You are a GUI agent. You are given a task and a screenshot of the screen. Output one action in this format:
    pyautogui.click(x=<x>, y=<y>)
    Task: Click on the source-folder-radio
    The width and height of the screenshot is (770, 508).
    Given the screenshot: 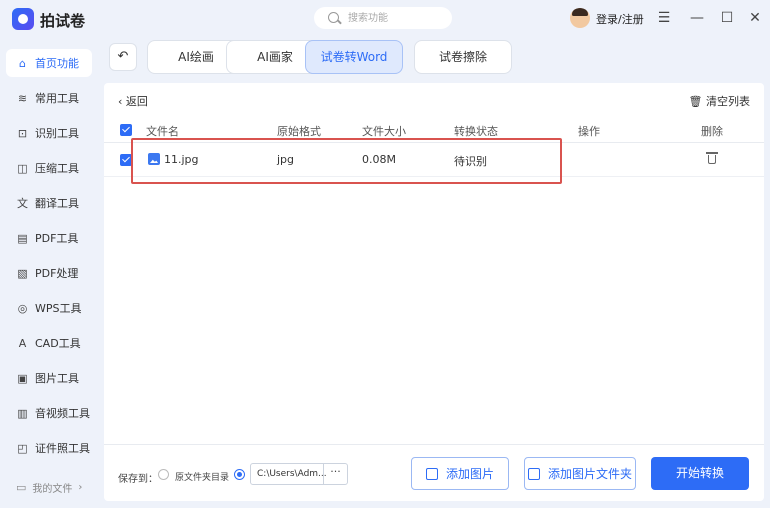 What is the action you would take?
    pyautogui.click(x=163, y=474)
    